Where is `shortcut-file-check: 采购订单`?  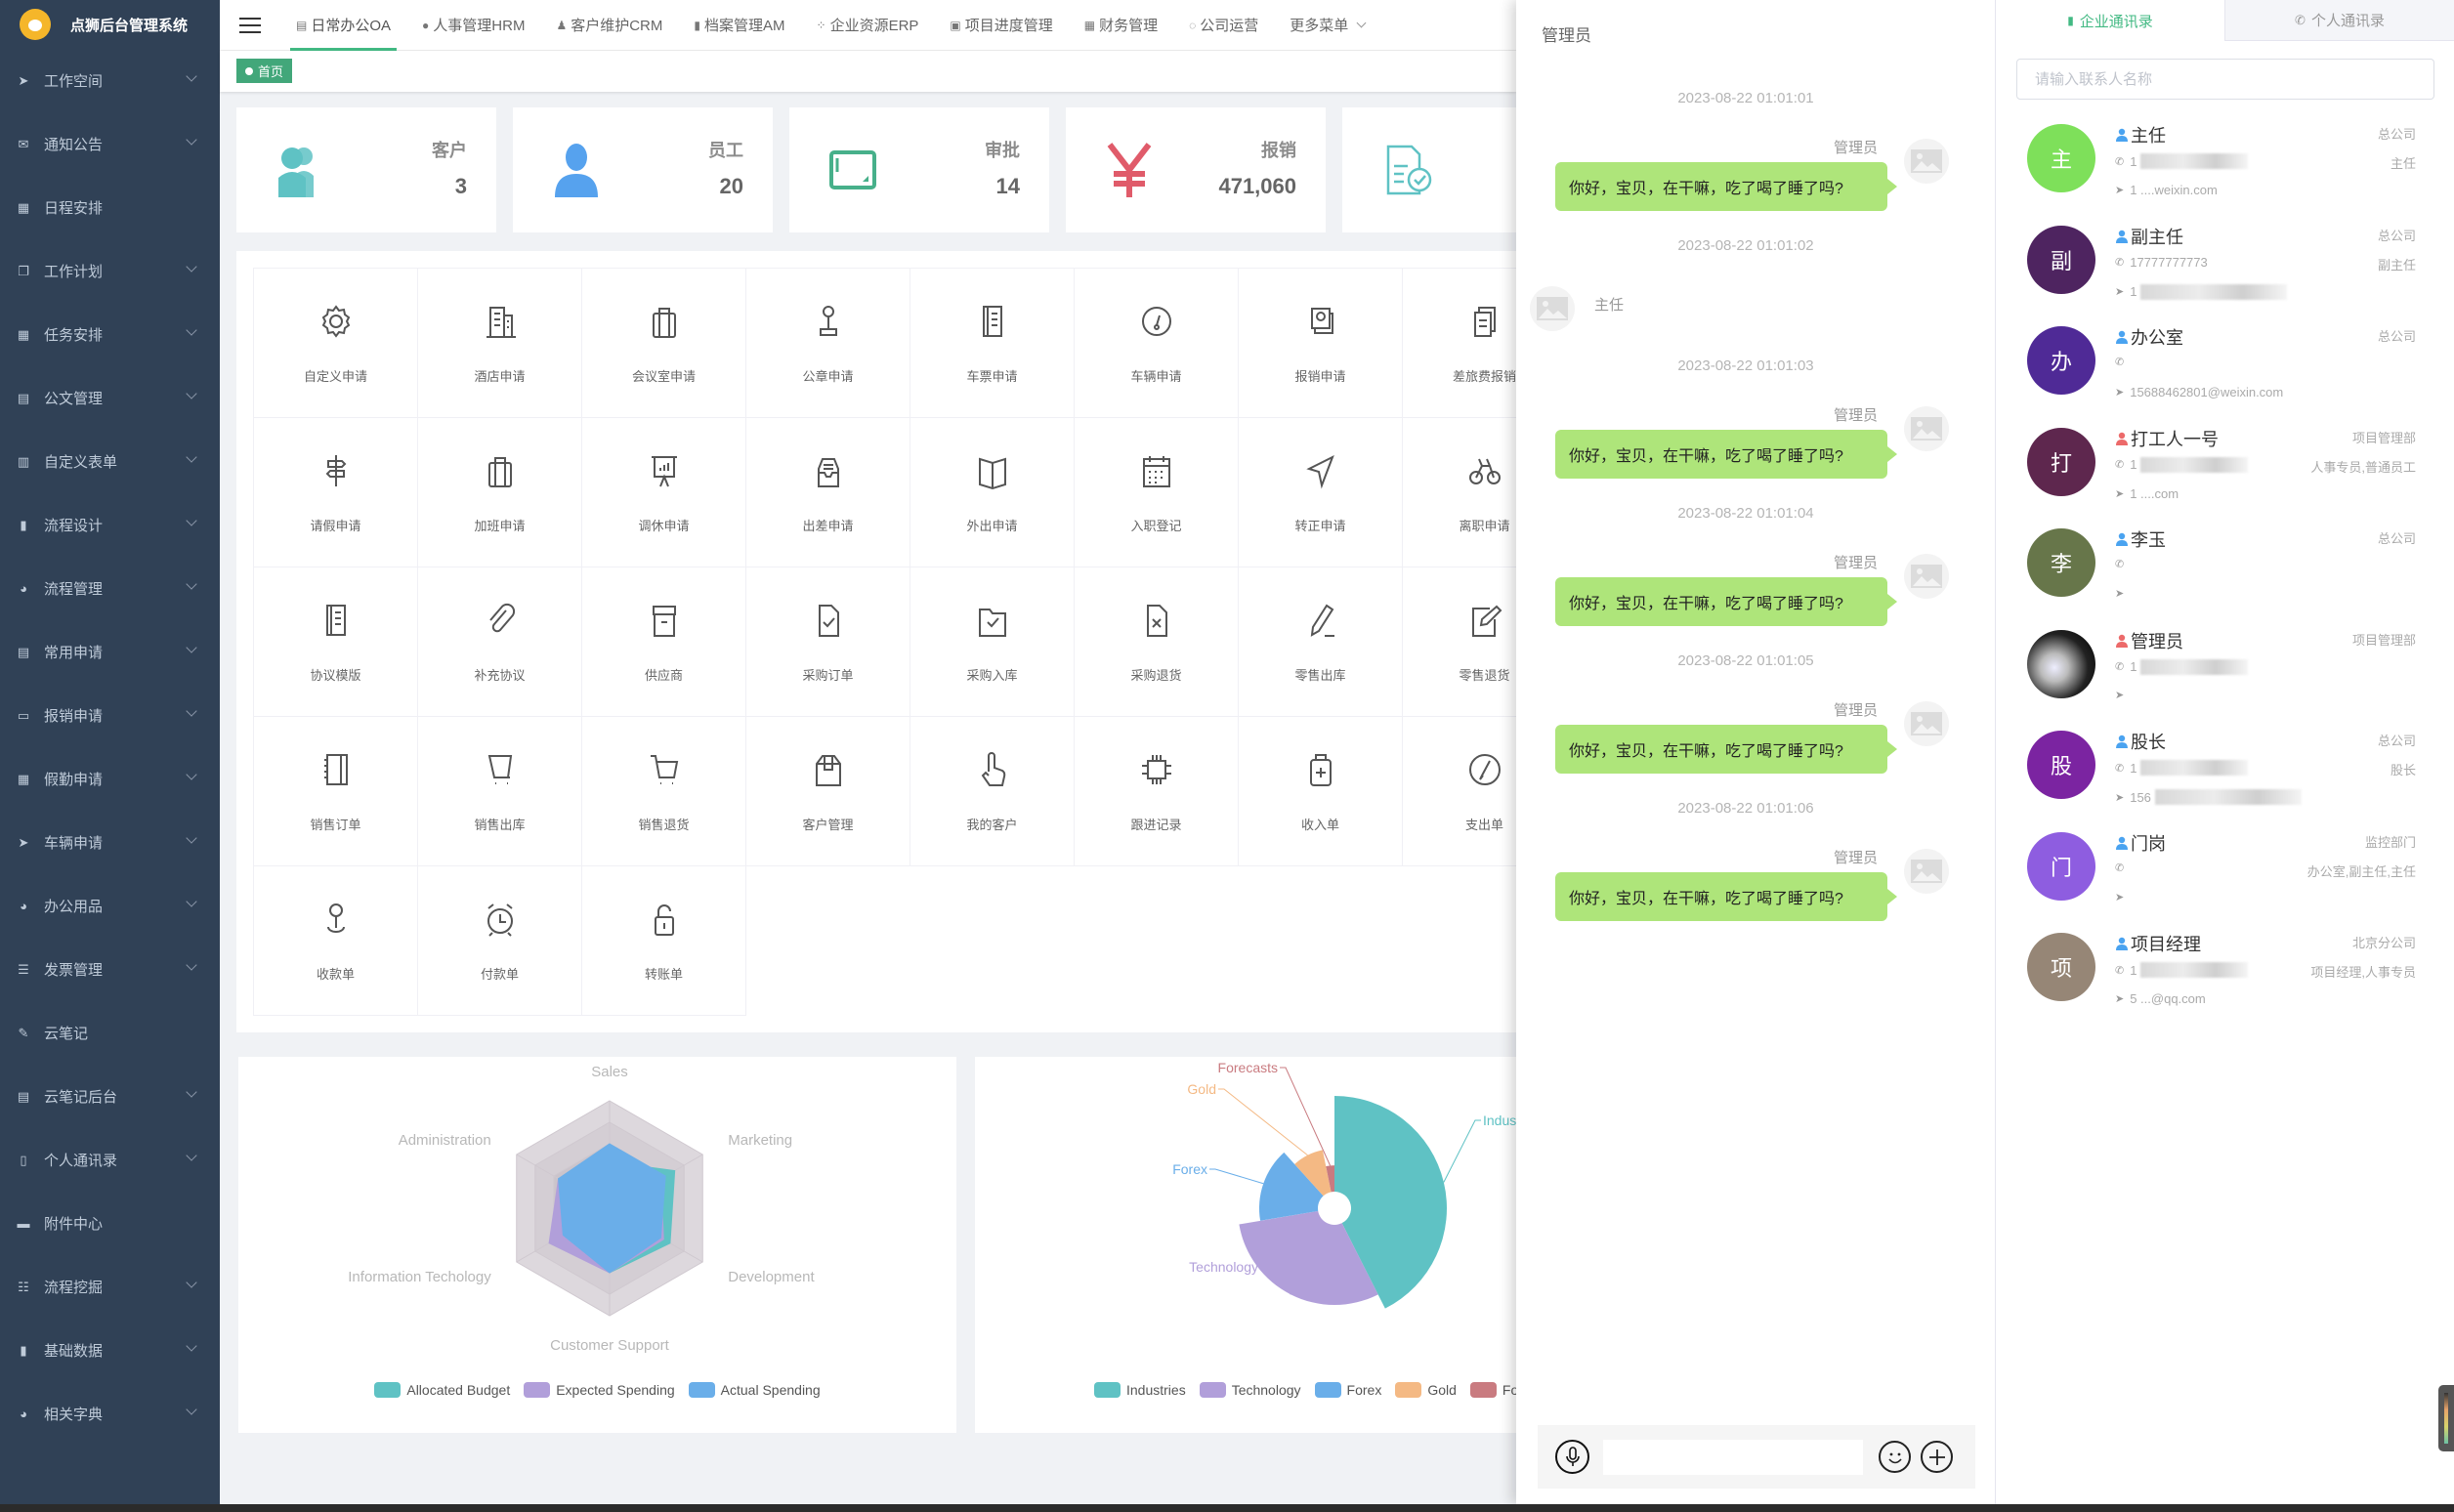
shortcut-file-check: 采购订单 is located at coordinates (828, 642).